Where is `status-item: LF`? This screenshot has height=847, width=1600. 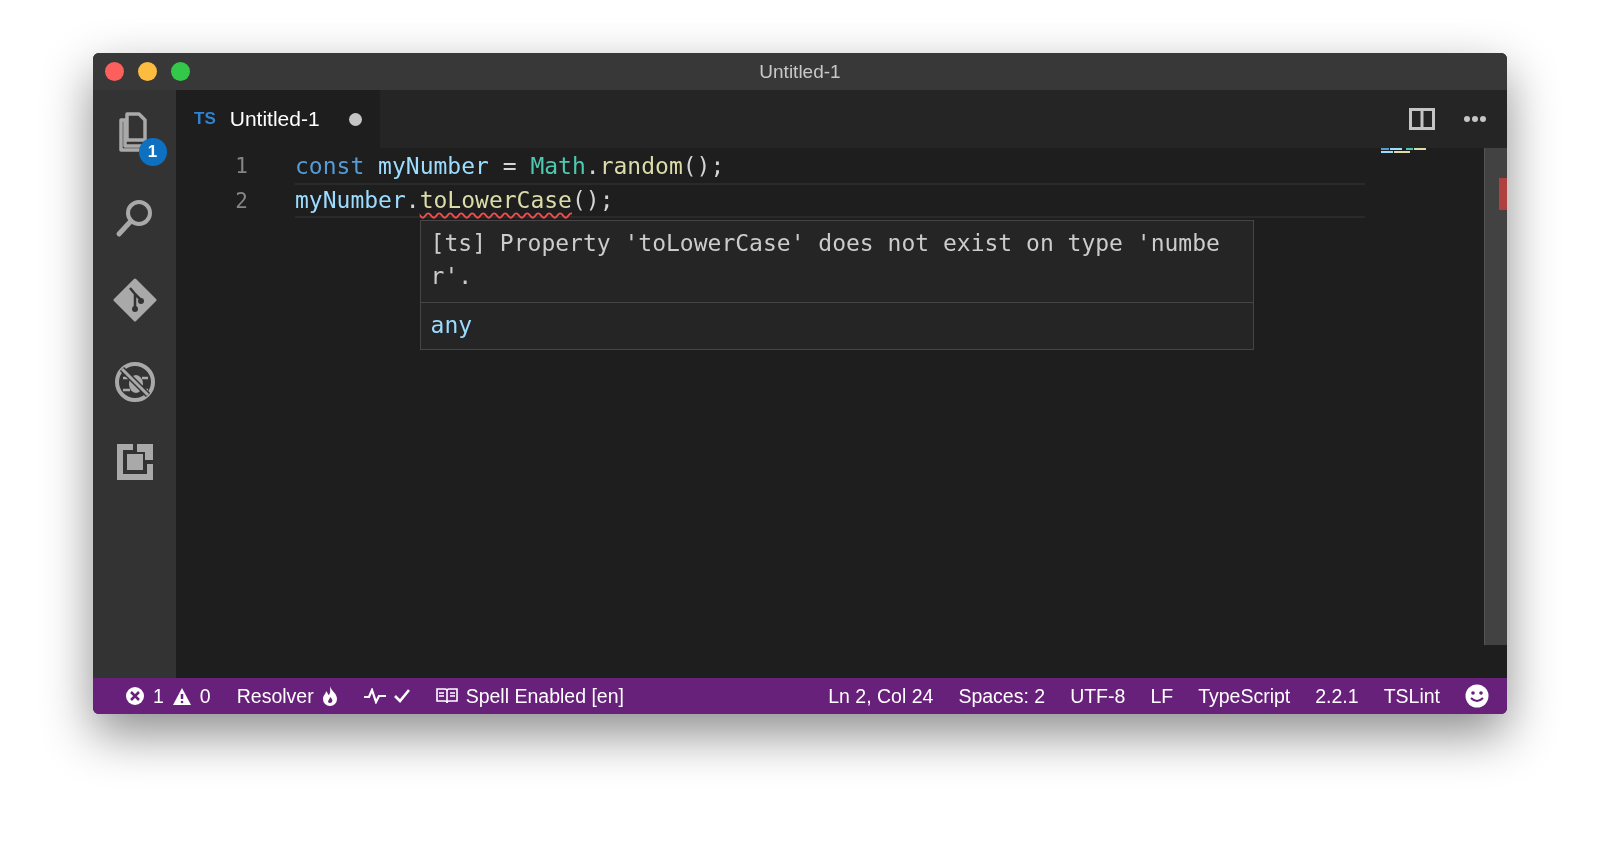
status-item: LF is located at coordinates (1162, 696).